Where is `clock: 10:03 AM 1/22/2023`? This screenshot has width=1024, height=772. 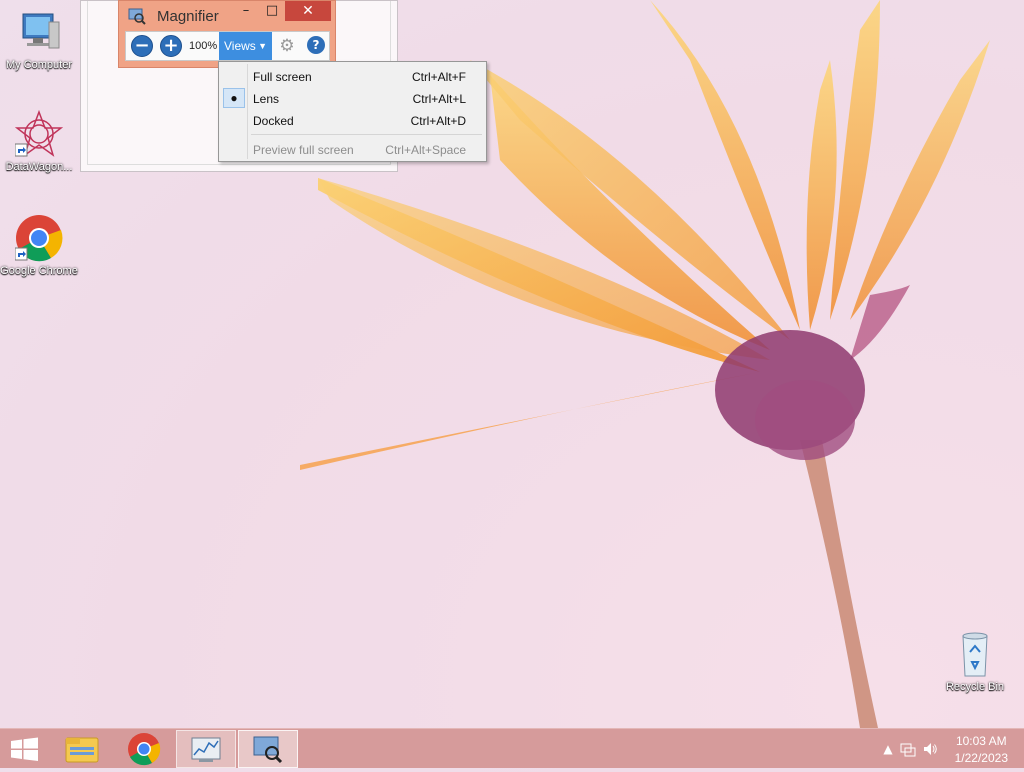 clock: 10:03 AM 1/22/2023 is located at coordinates (981, 750).